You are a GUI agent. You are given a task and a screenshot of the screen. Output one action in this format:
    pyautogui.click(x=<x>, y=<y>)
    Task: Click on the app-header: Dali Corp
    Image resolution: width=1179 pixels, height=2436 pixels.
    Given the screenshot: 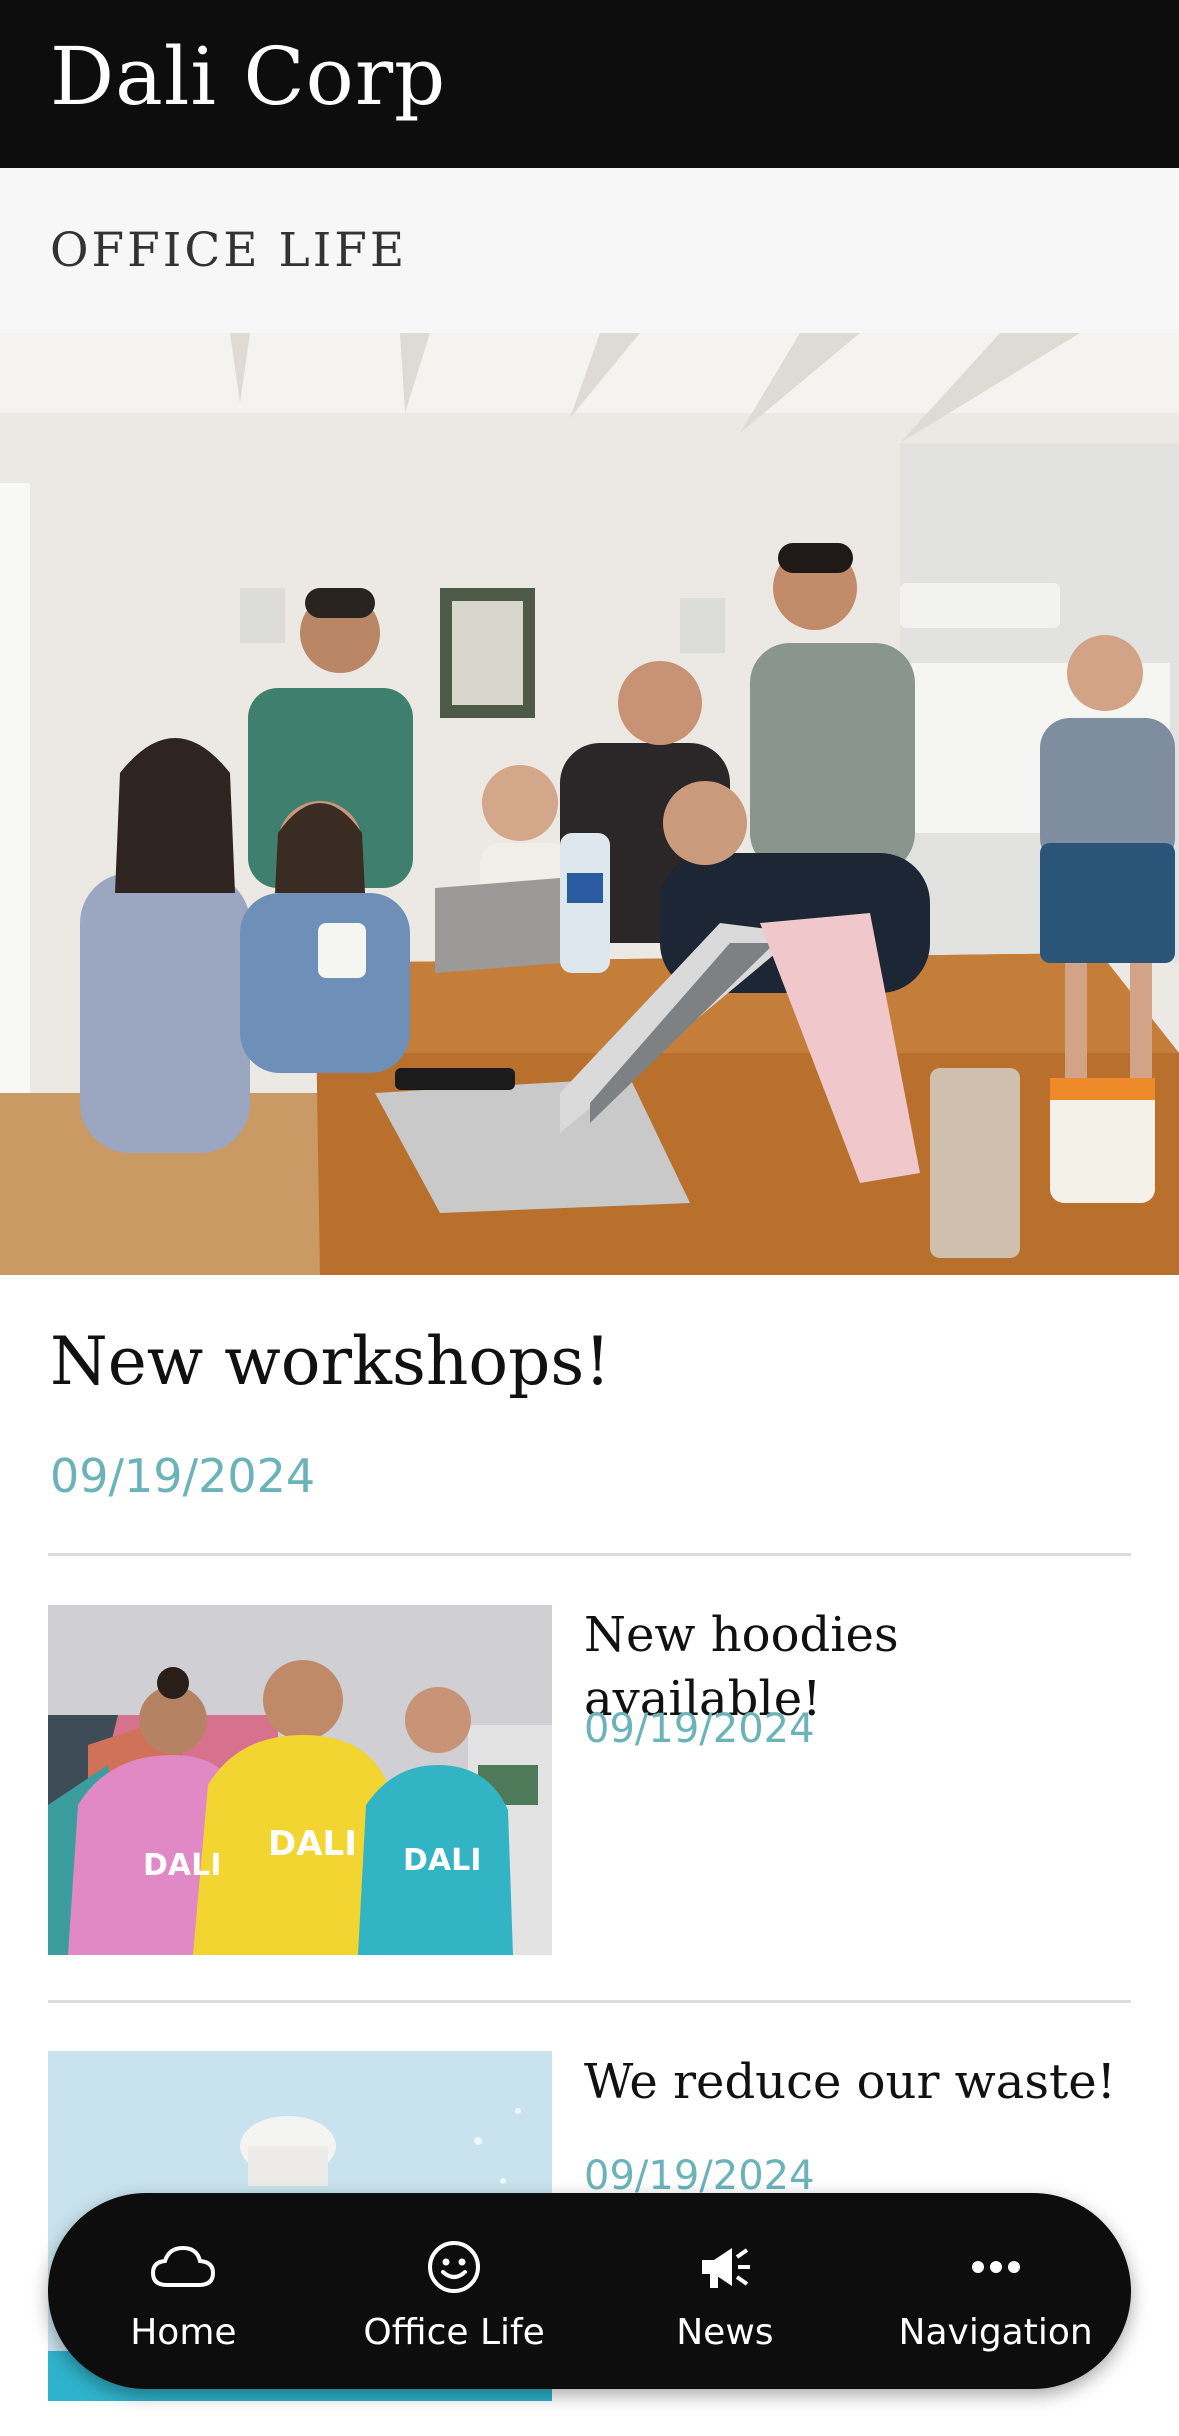 What is the action you would take?
    pyautogui.click(x=589, y=84)
    